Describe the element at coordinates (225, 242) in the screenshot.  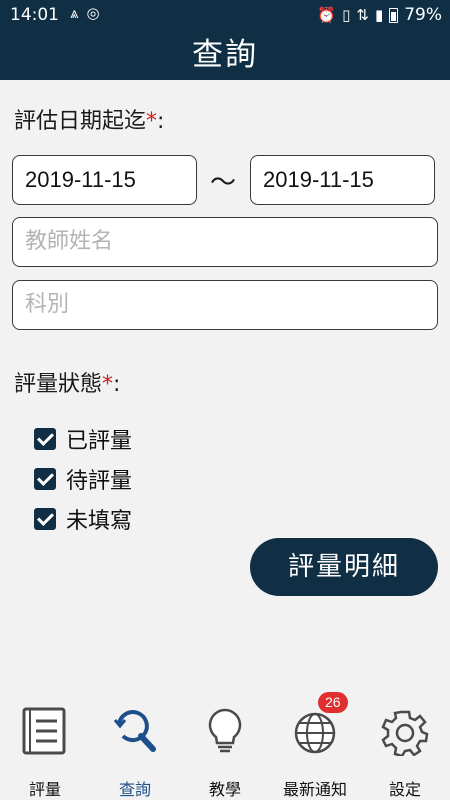
I see `teacher-name-input: 教師姓名` at that location.